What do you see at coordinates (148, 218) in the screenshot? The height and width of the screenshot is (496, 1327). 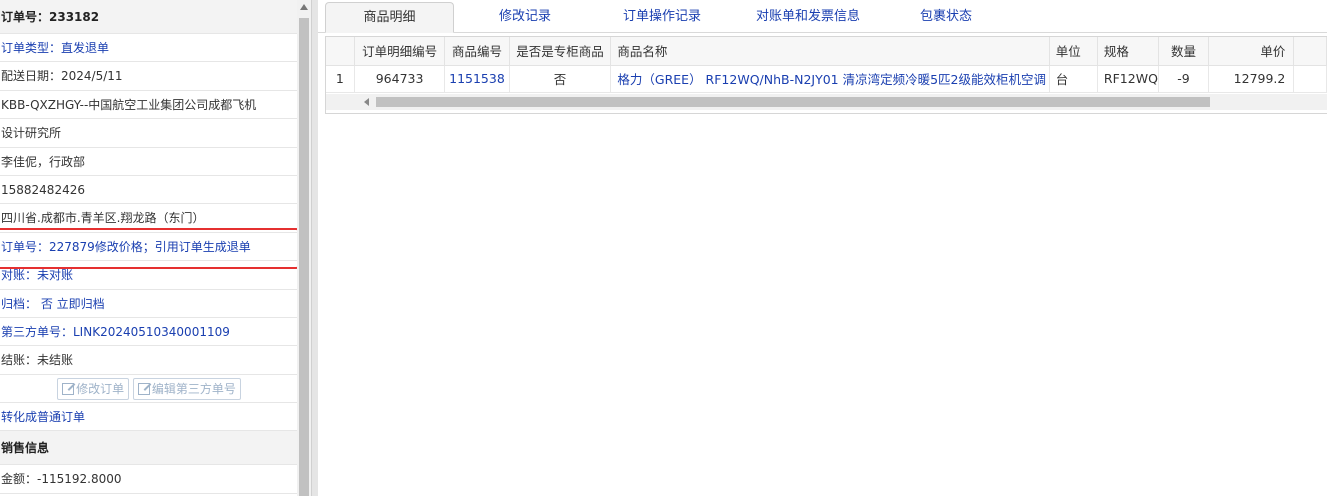 I see `delivery-address: 四川省.成都市.青羊区.翔龙路（东门）` at bounding box center [148, 218].